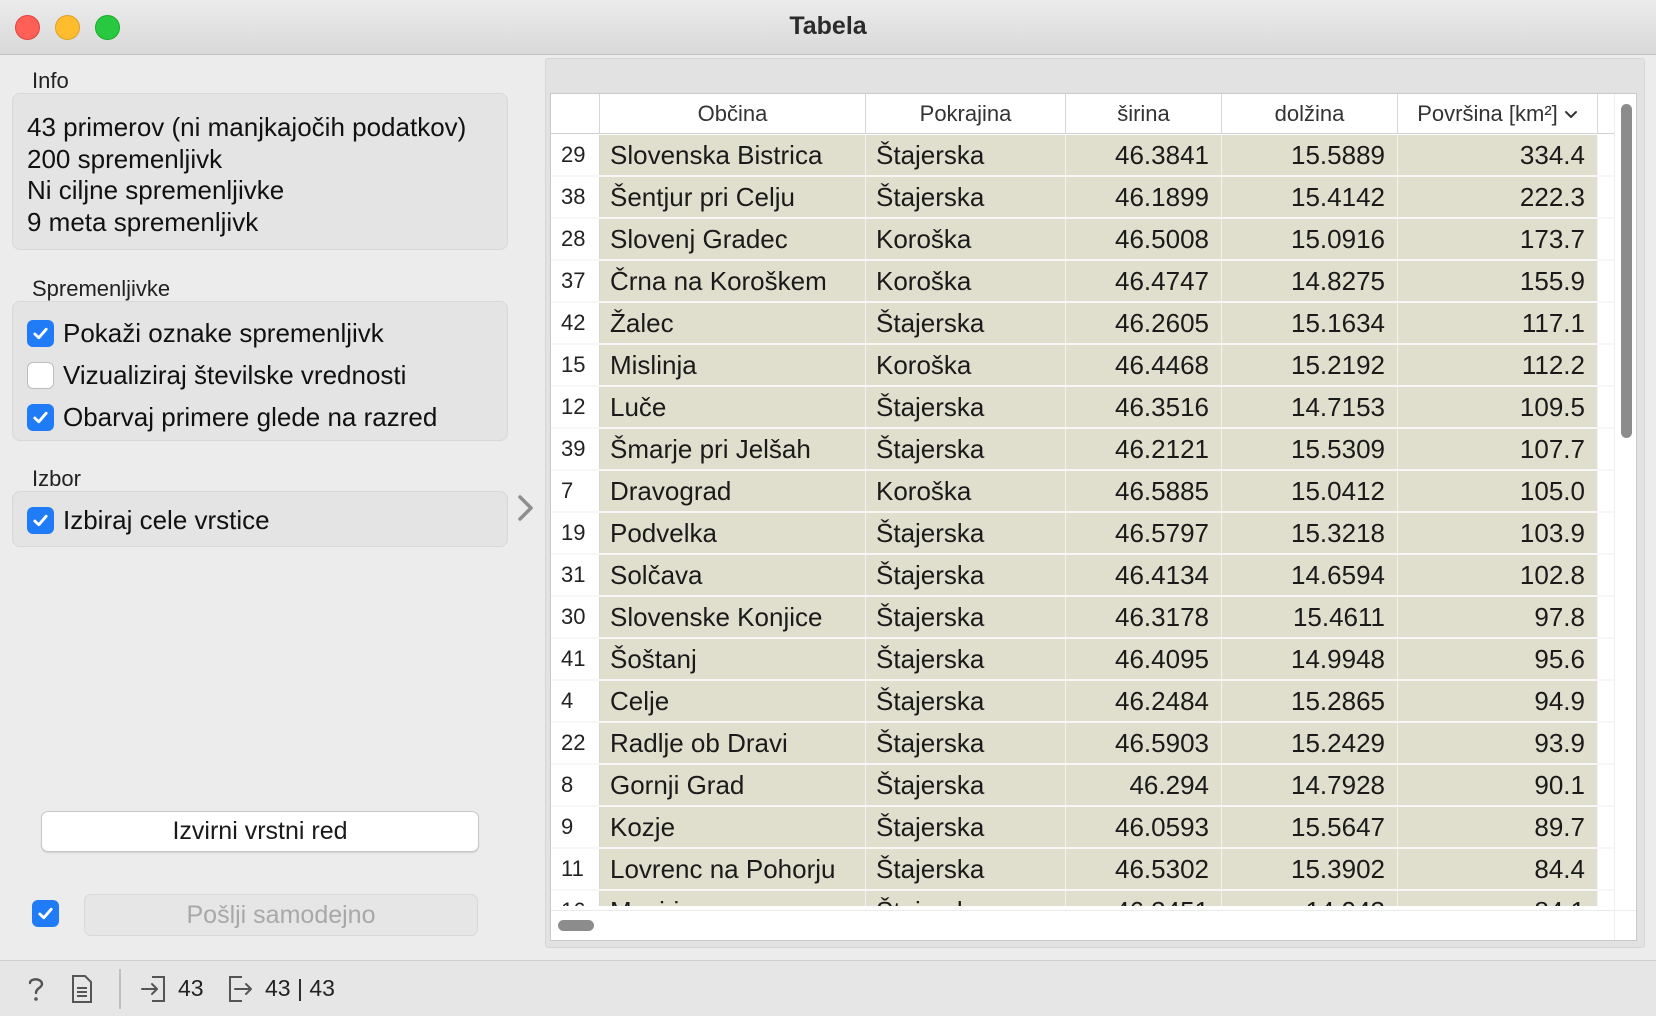 This screenshot has height=1016, width=1656. I want to click on row-index: 39, so click(575, 449).